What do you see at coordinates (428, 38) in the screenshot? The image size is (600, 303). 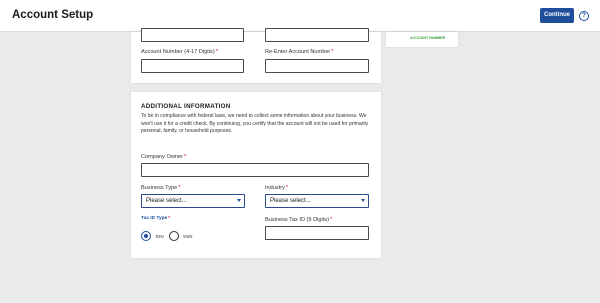 I see `account-number-caption: ACCOUNT NUMBER` at bounding box center [428, 38].